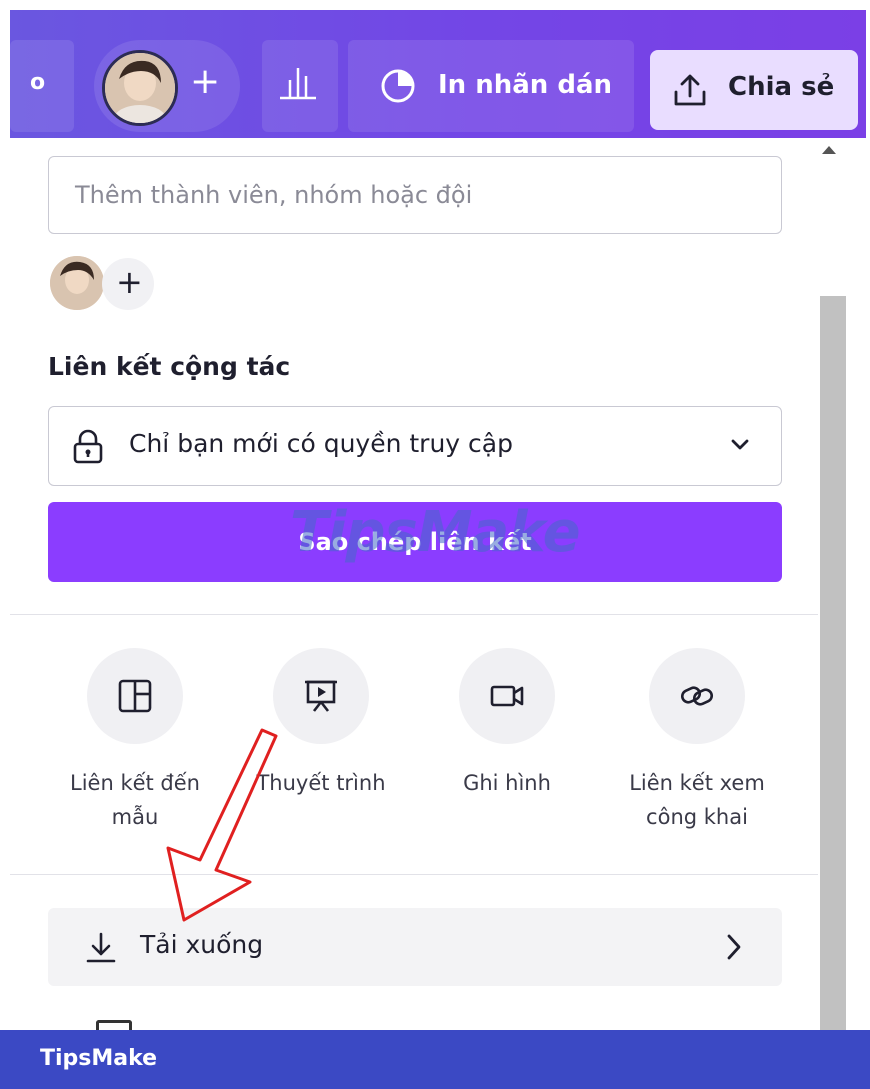 The width and height of the screenshot is (870, 1089). Describe the element at coordinates (129, 282) in the screenshot. I see `plus-icon: +` at that location.